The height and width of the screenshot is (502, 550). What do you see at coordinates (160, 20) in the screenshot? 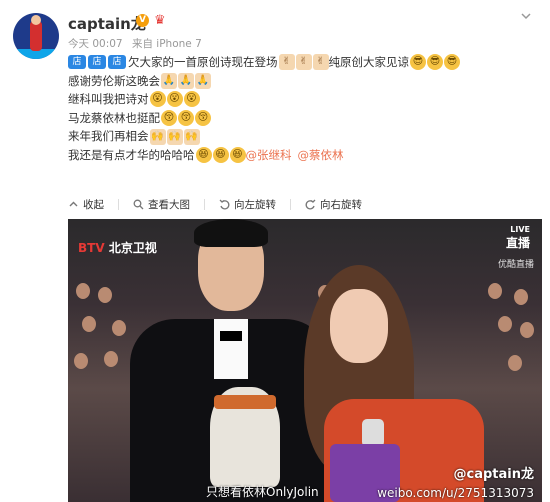
I see `level-badge-icon: ♛` at bounding box center [160, 20].